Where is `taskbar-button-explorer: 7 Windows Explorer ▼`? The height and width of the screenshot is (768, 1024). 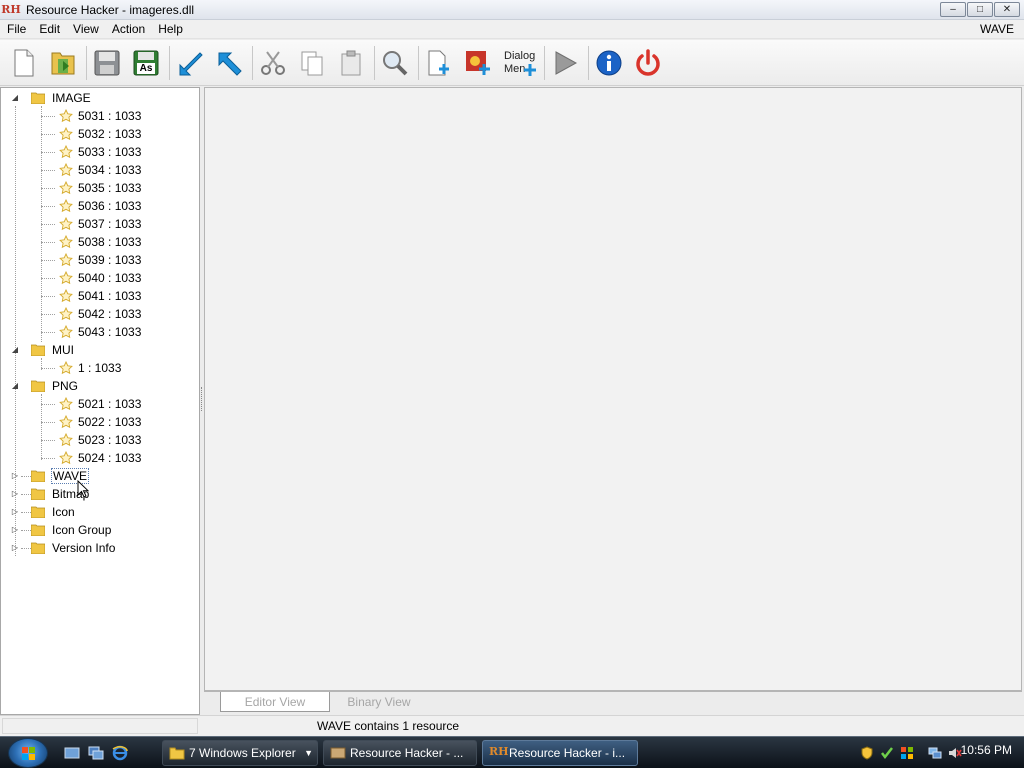 taskbar-button-explorer: 7 Windows Explorer ▼ is located at coordinates (240, 753).